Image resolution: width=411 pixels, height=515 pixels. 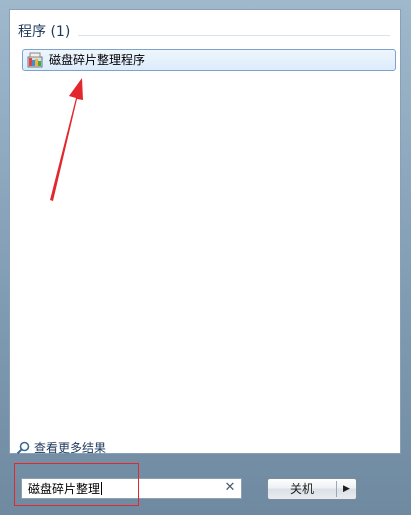 I want to click on see-more-results-label: 查看更多结果, so click(x=70, y=448).